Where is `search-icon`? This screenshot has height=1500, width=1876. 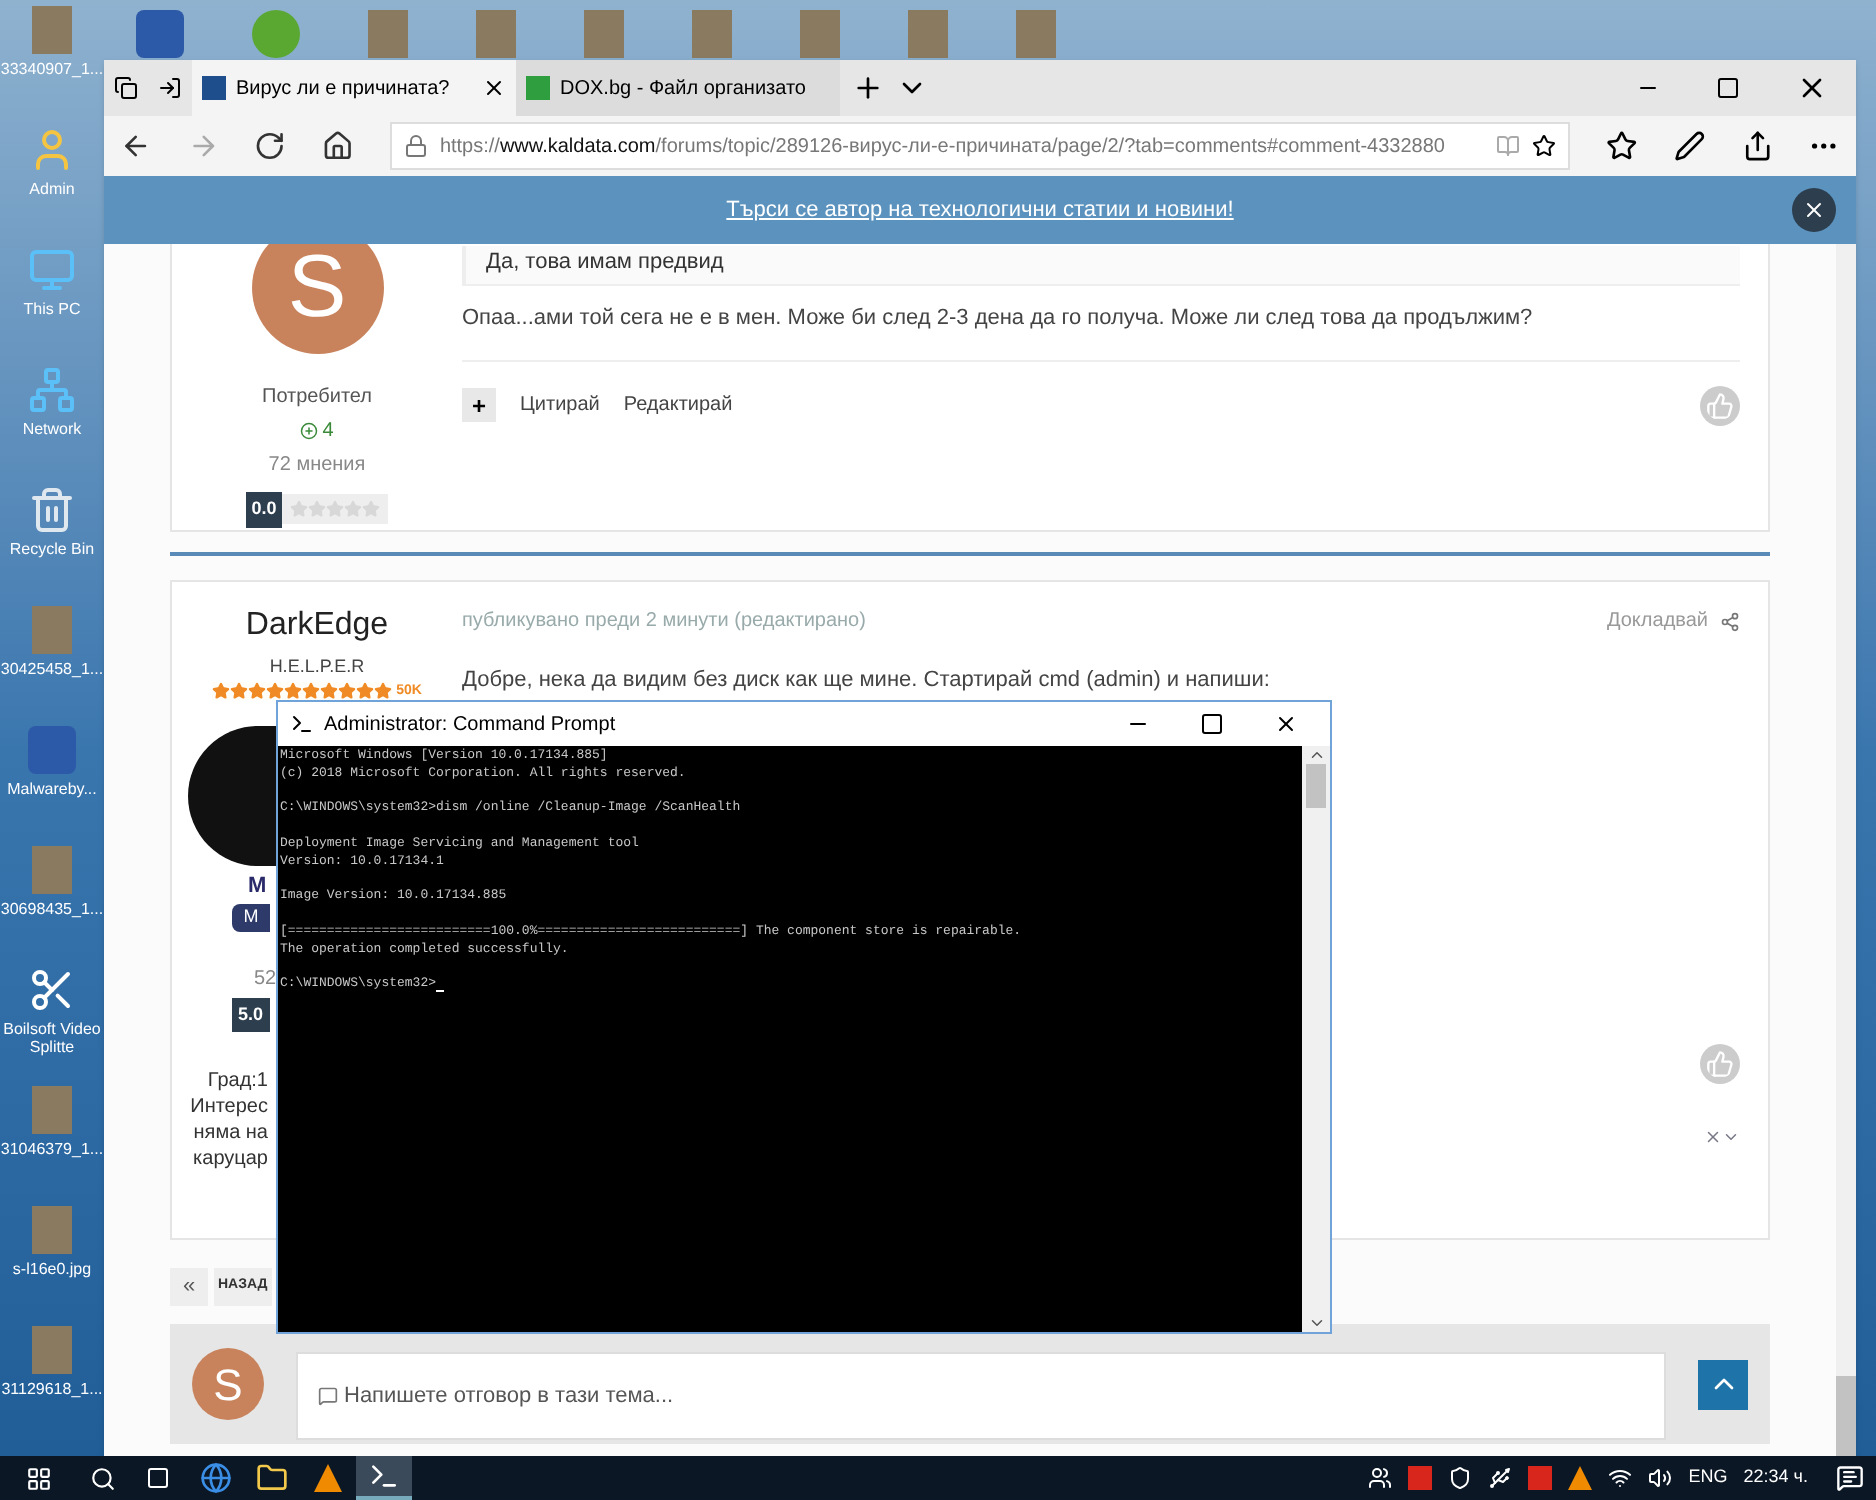 search-icon is located at coordinates (103, 1478).